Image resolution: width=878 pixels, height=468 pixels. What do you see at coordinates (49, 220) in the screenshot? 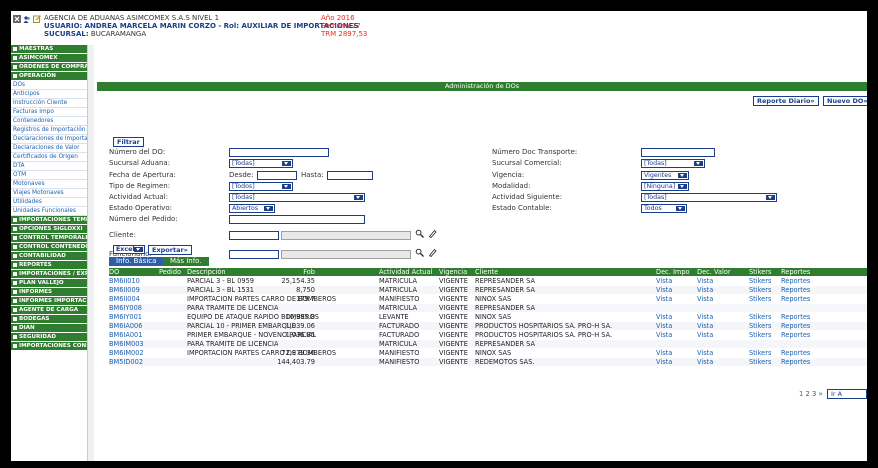
I see `sidebar-group-19: IMPORTACIONES TEMPORALES` at bounding box center [49, 220].